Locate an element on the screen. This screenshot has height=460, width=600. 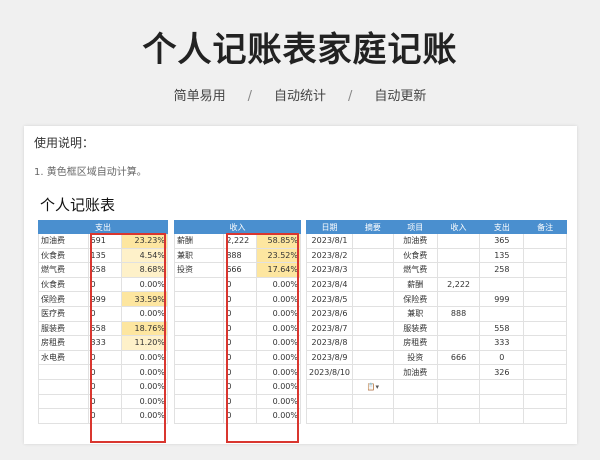
date-cell: 2023/8/7 is located at coordinates (329, 328).